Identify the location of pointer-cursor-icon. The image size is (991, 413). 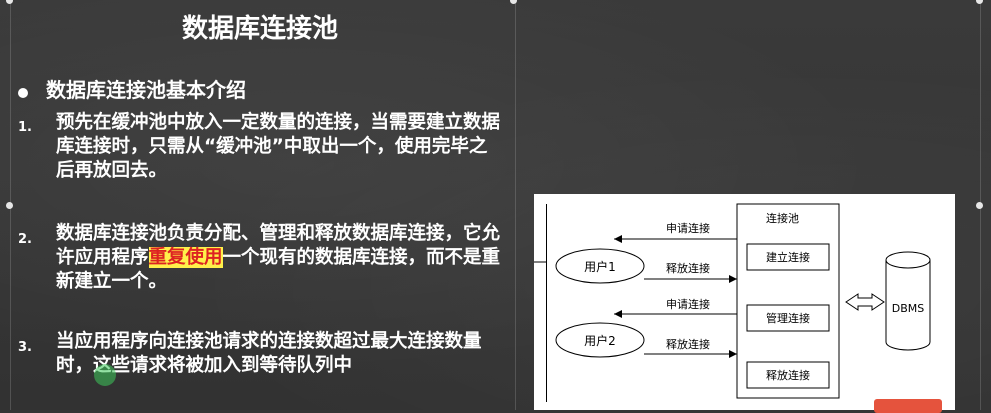
(105, 375).